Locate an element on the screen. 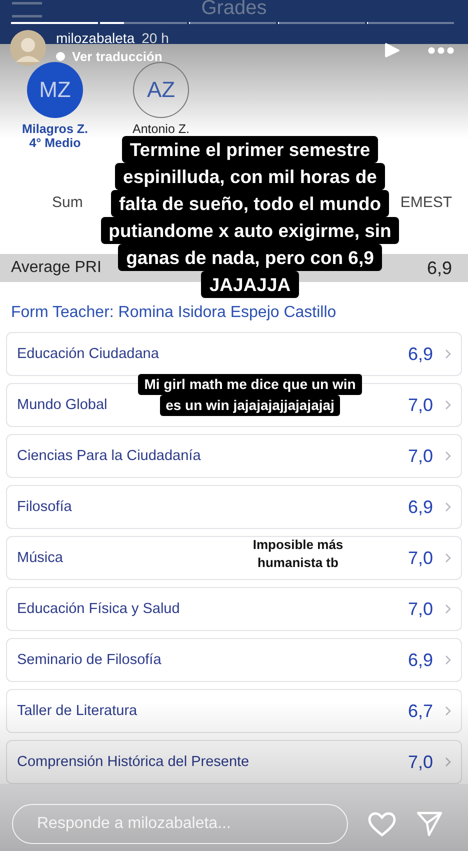 This screenshot has height=851, width=468. average-label: Average PRI is located at coordinates (56, 268).